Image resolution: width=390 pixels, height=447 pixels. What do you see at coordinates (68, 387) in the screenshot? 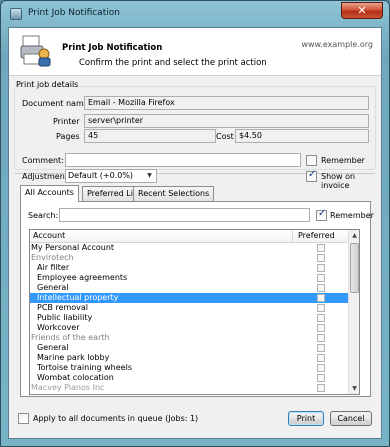
I see `account-name: Macvey Pianos Inc` at bounding box center [68, 387].